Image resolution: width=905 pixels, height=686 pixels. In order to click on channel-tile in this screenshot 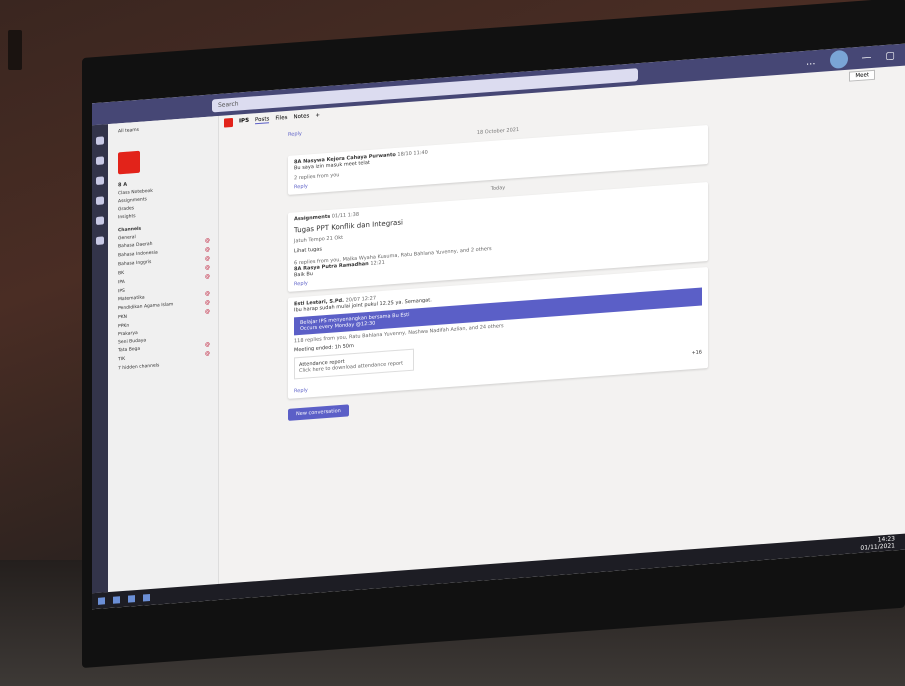, I will do `click(228, 122)`.